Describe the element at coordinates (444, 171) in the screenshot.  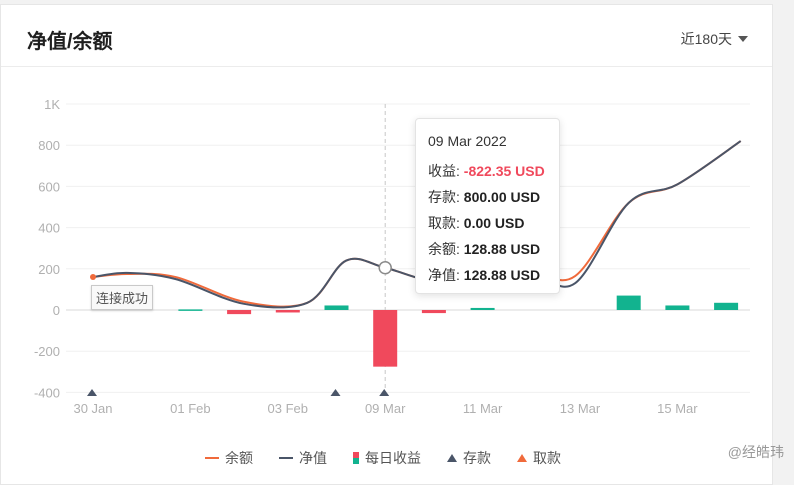
I see `tooltip-label: 收益:` at that location.